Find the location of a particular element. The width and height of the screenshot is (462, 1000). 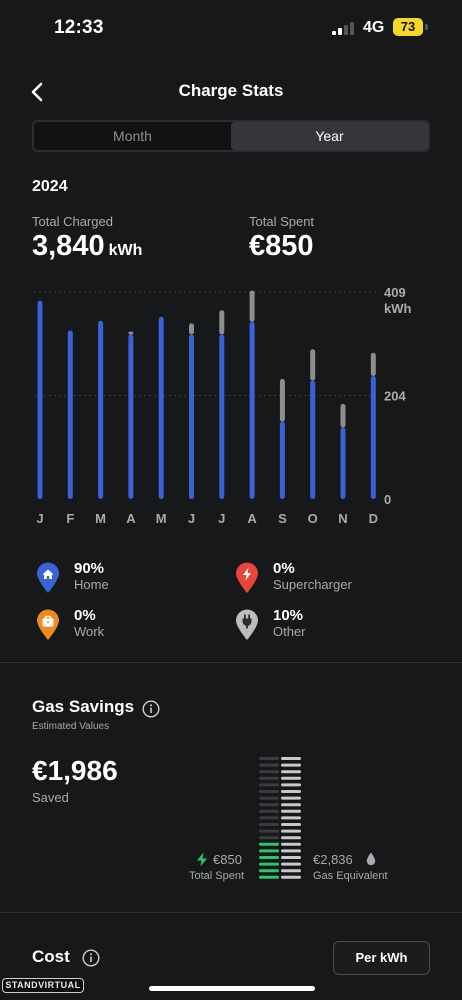

year-label: 2024 is located at coordinates (50, 186).